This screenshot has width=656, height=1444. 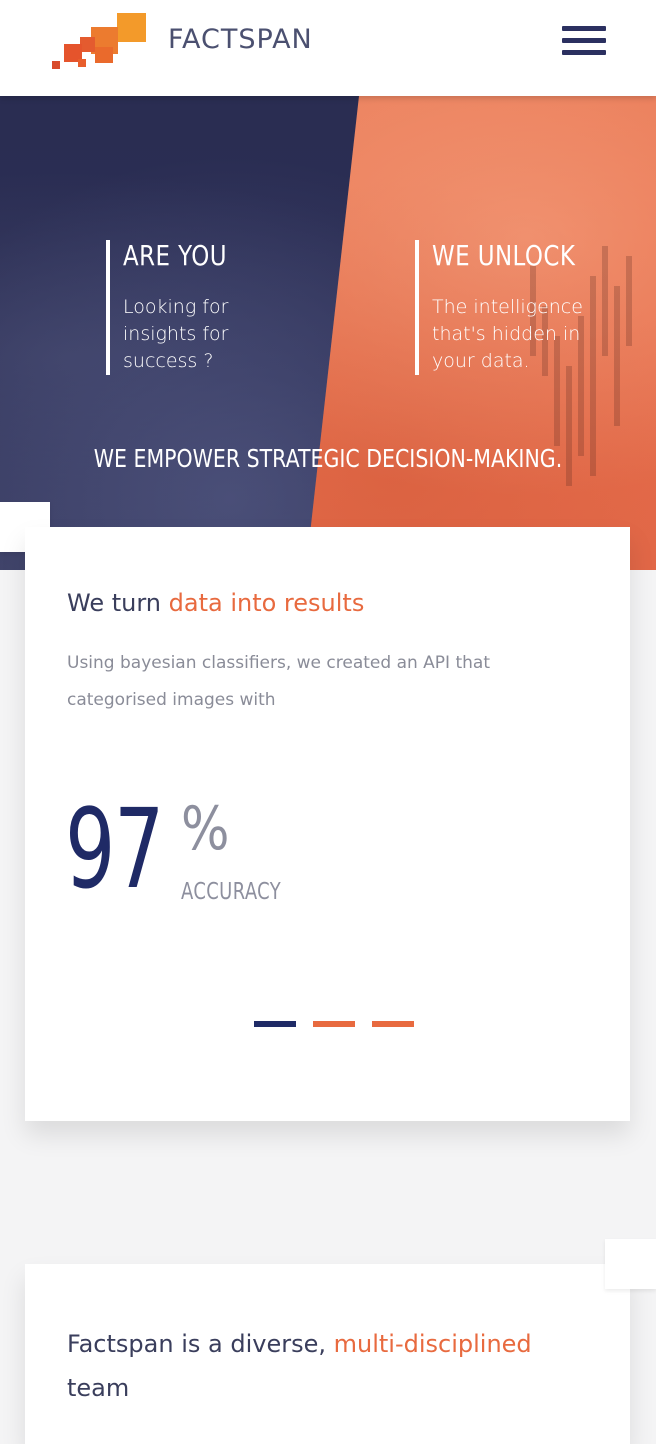 What do you see at coordinates (118, 603) in the screenshot?
I see `results-heading-prefix: We turn` at bounding box center [118, 603].